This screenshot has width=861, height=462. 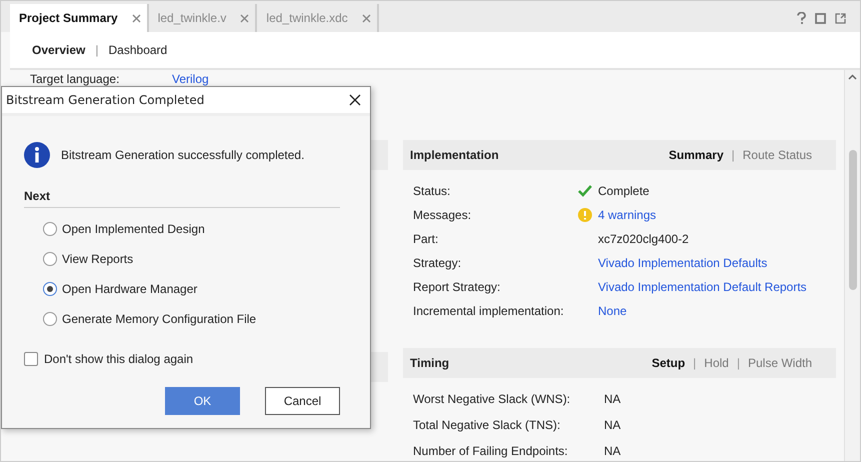 I want to click on field-value: Complete, so click(x=624, y=191).